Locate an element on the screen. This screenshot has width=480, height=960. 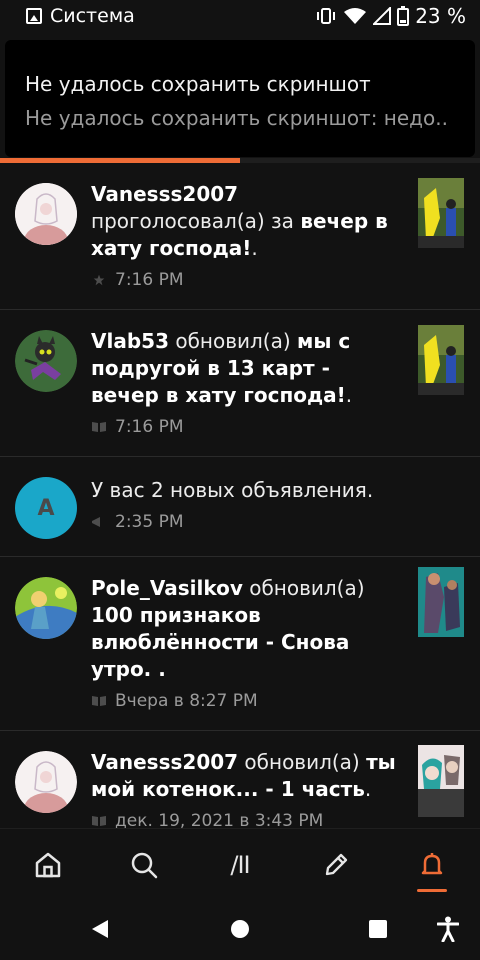
status-bar: Система 23 % is located at coordinates (240, 16).